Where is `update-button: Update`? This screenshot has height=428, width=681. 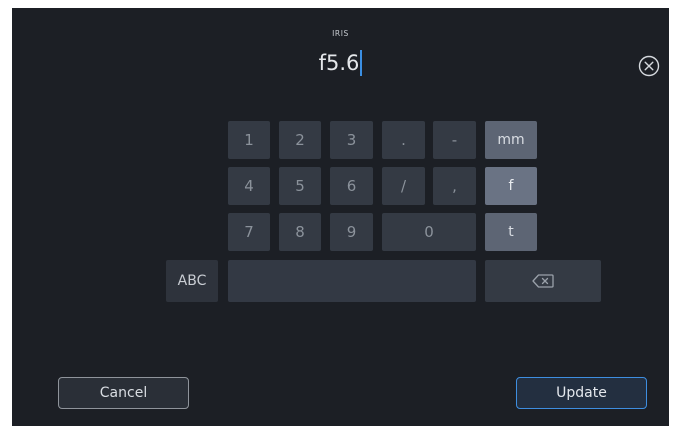
update-button: Update is located at coordinates (581, 393).